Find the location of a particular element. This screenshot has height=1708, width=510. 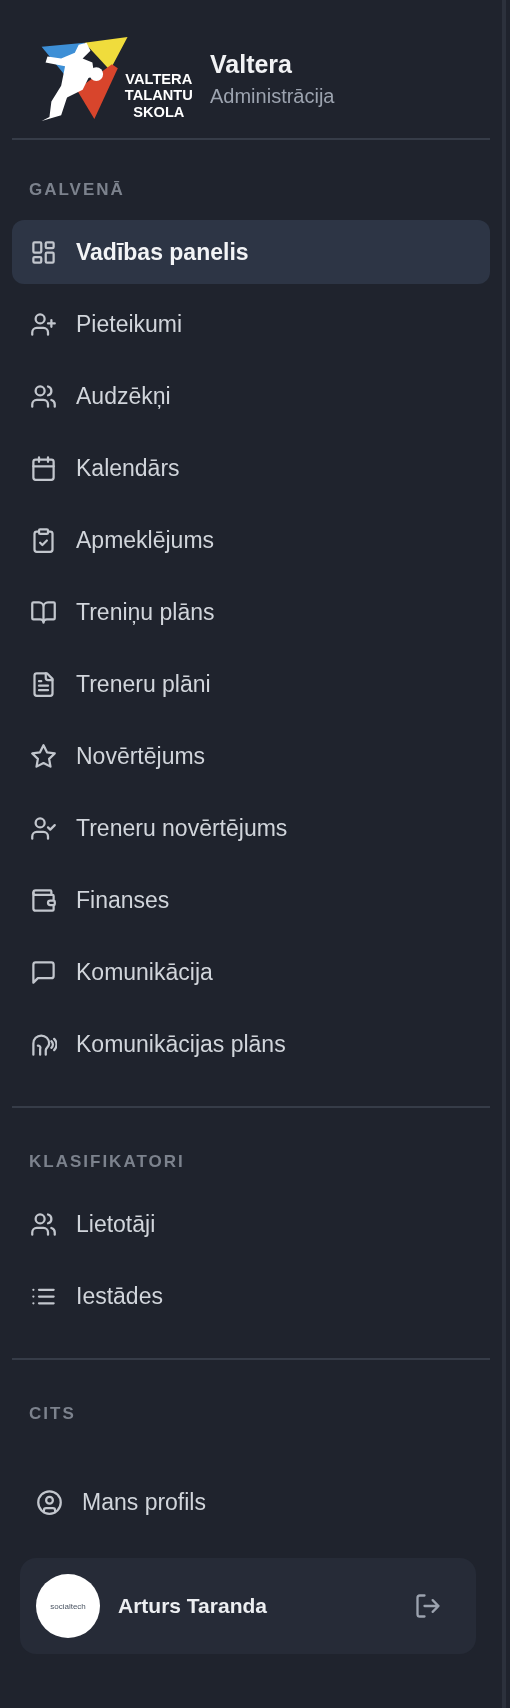

book-icon is located at coordinates (43, 612).